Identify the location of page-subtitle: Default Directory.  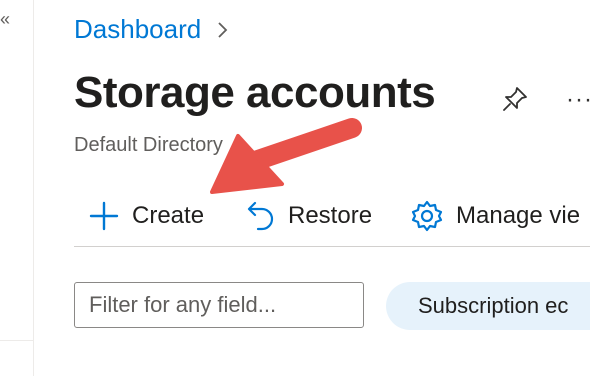
(148, 145).